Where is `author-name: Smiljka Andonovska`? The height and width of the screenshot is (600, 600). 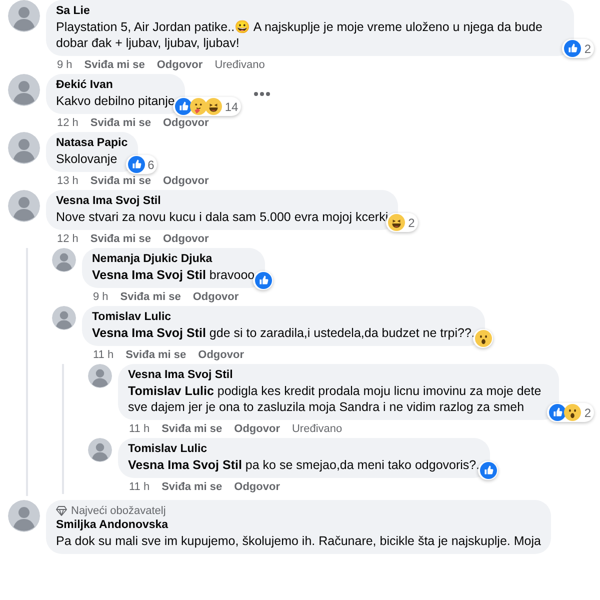 author-name: Smiljka Andonovska is located at coordinates (298, 525).